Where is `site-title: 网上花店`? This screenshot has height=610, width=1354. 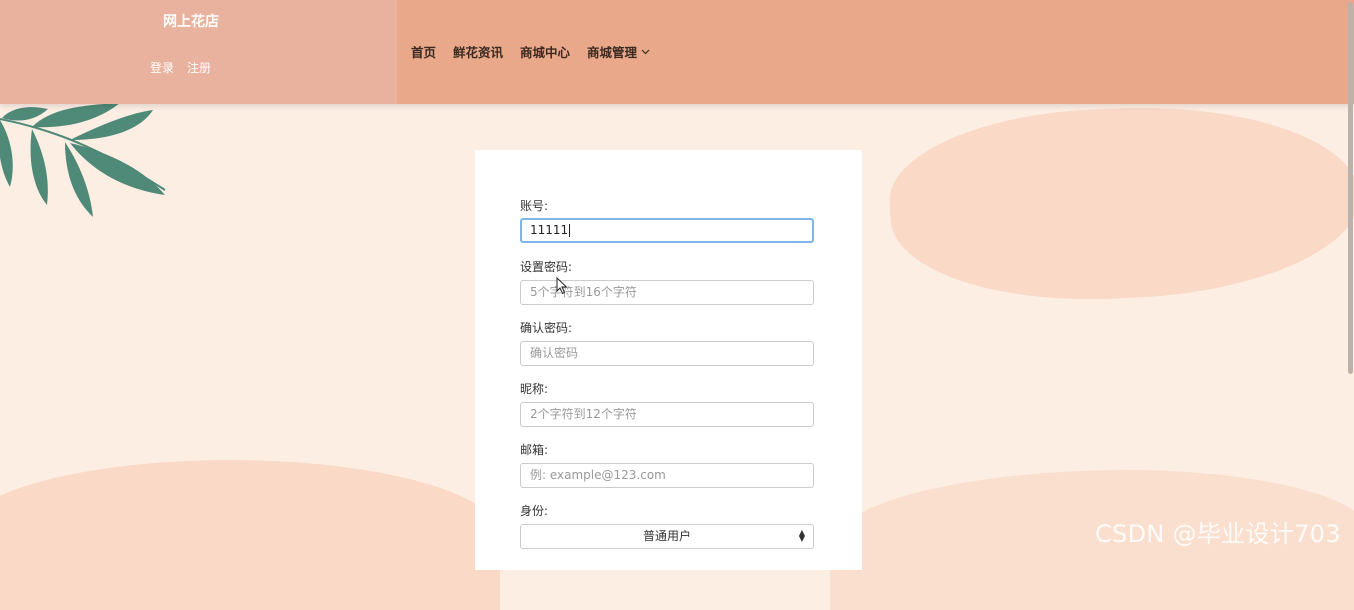
site-title: 网上花店 is located at coordinates (191, 22).